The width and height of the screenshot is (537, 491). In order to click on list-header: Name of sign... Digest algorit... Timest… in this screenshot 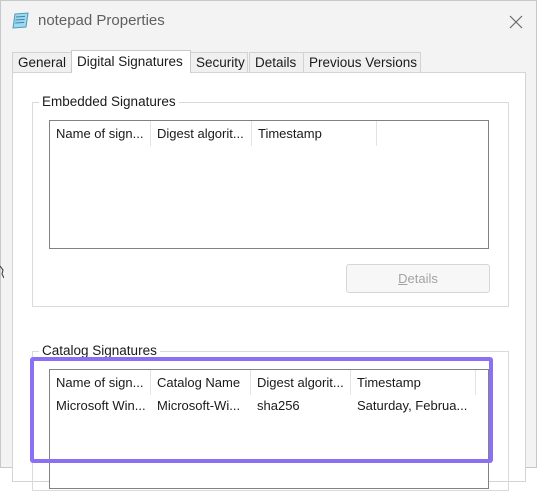, I will do `click(269, 133)`.